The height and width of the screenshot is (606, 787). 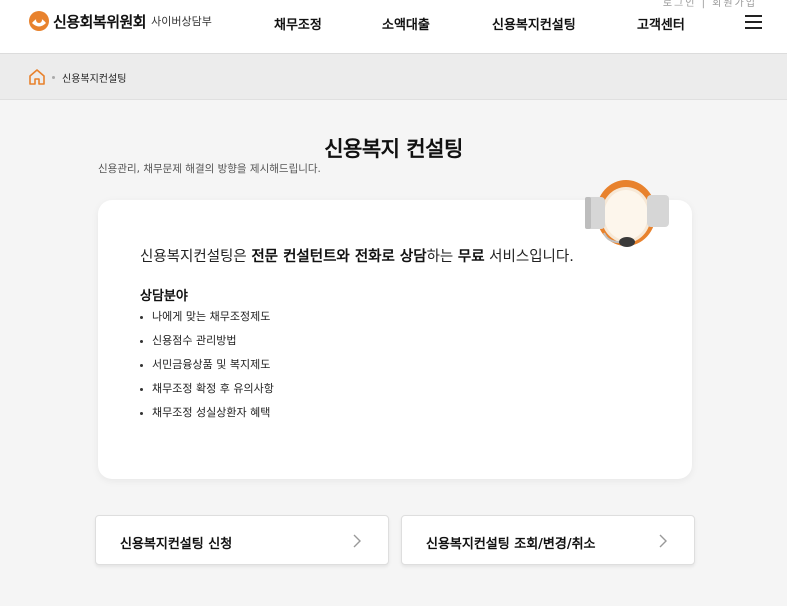 What do you see at coordinates (94, 77) in the screenshot?
I see `breadcrumb-current: 신용복지컨설팅` at bounding box center [94, 77].